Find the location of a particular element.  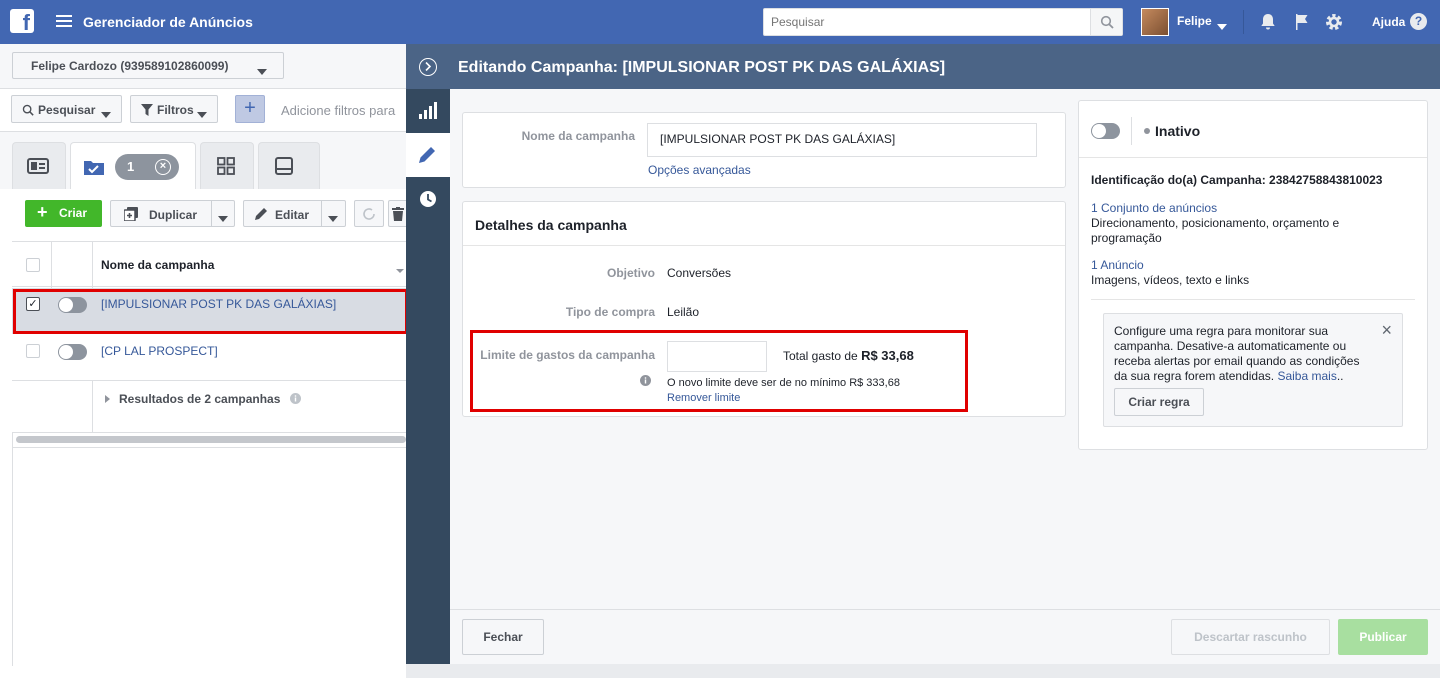

refresh-icon is located at coordinates (369, 214).